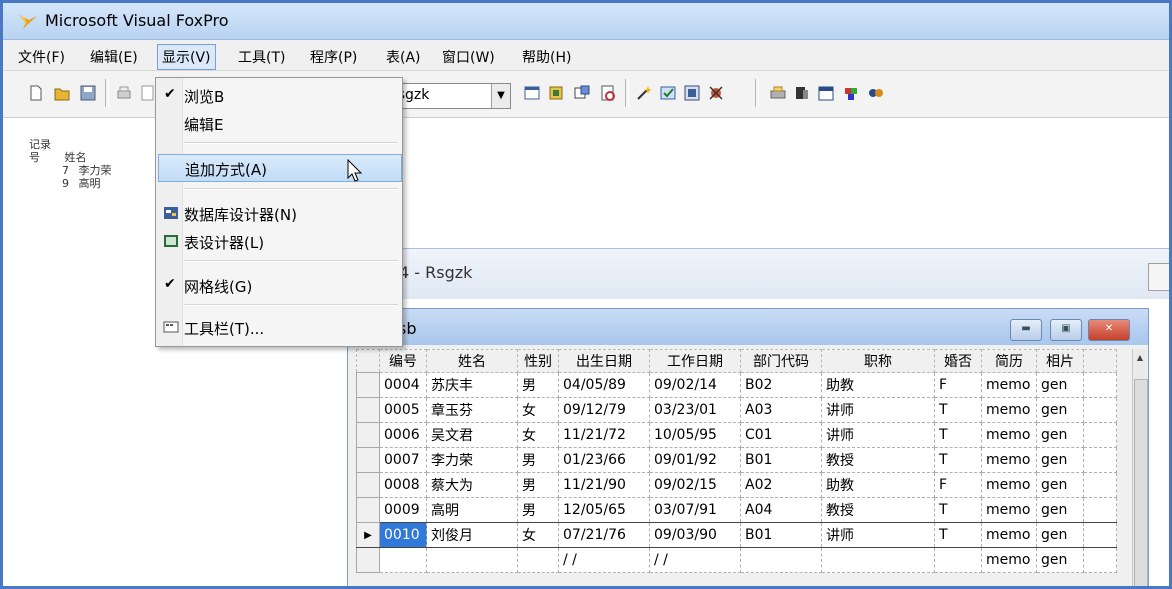 The width and height of the screenshot is (1172, 589). What do you see at coordinates (403, 435) in the screenshot?
I see `grid-cell: 0006` at bounding box center [403, 435].